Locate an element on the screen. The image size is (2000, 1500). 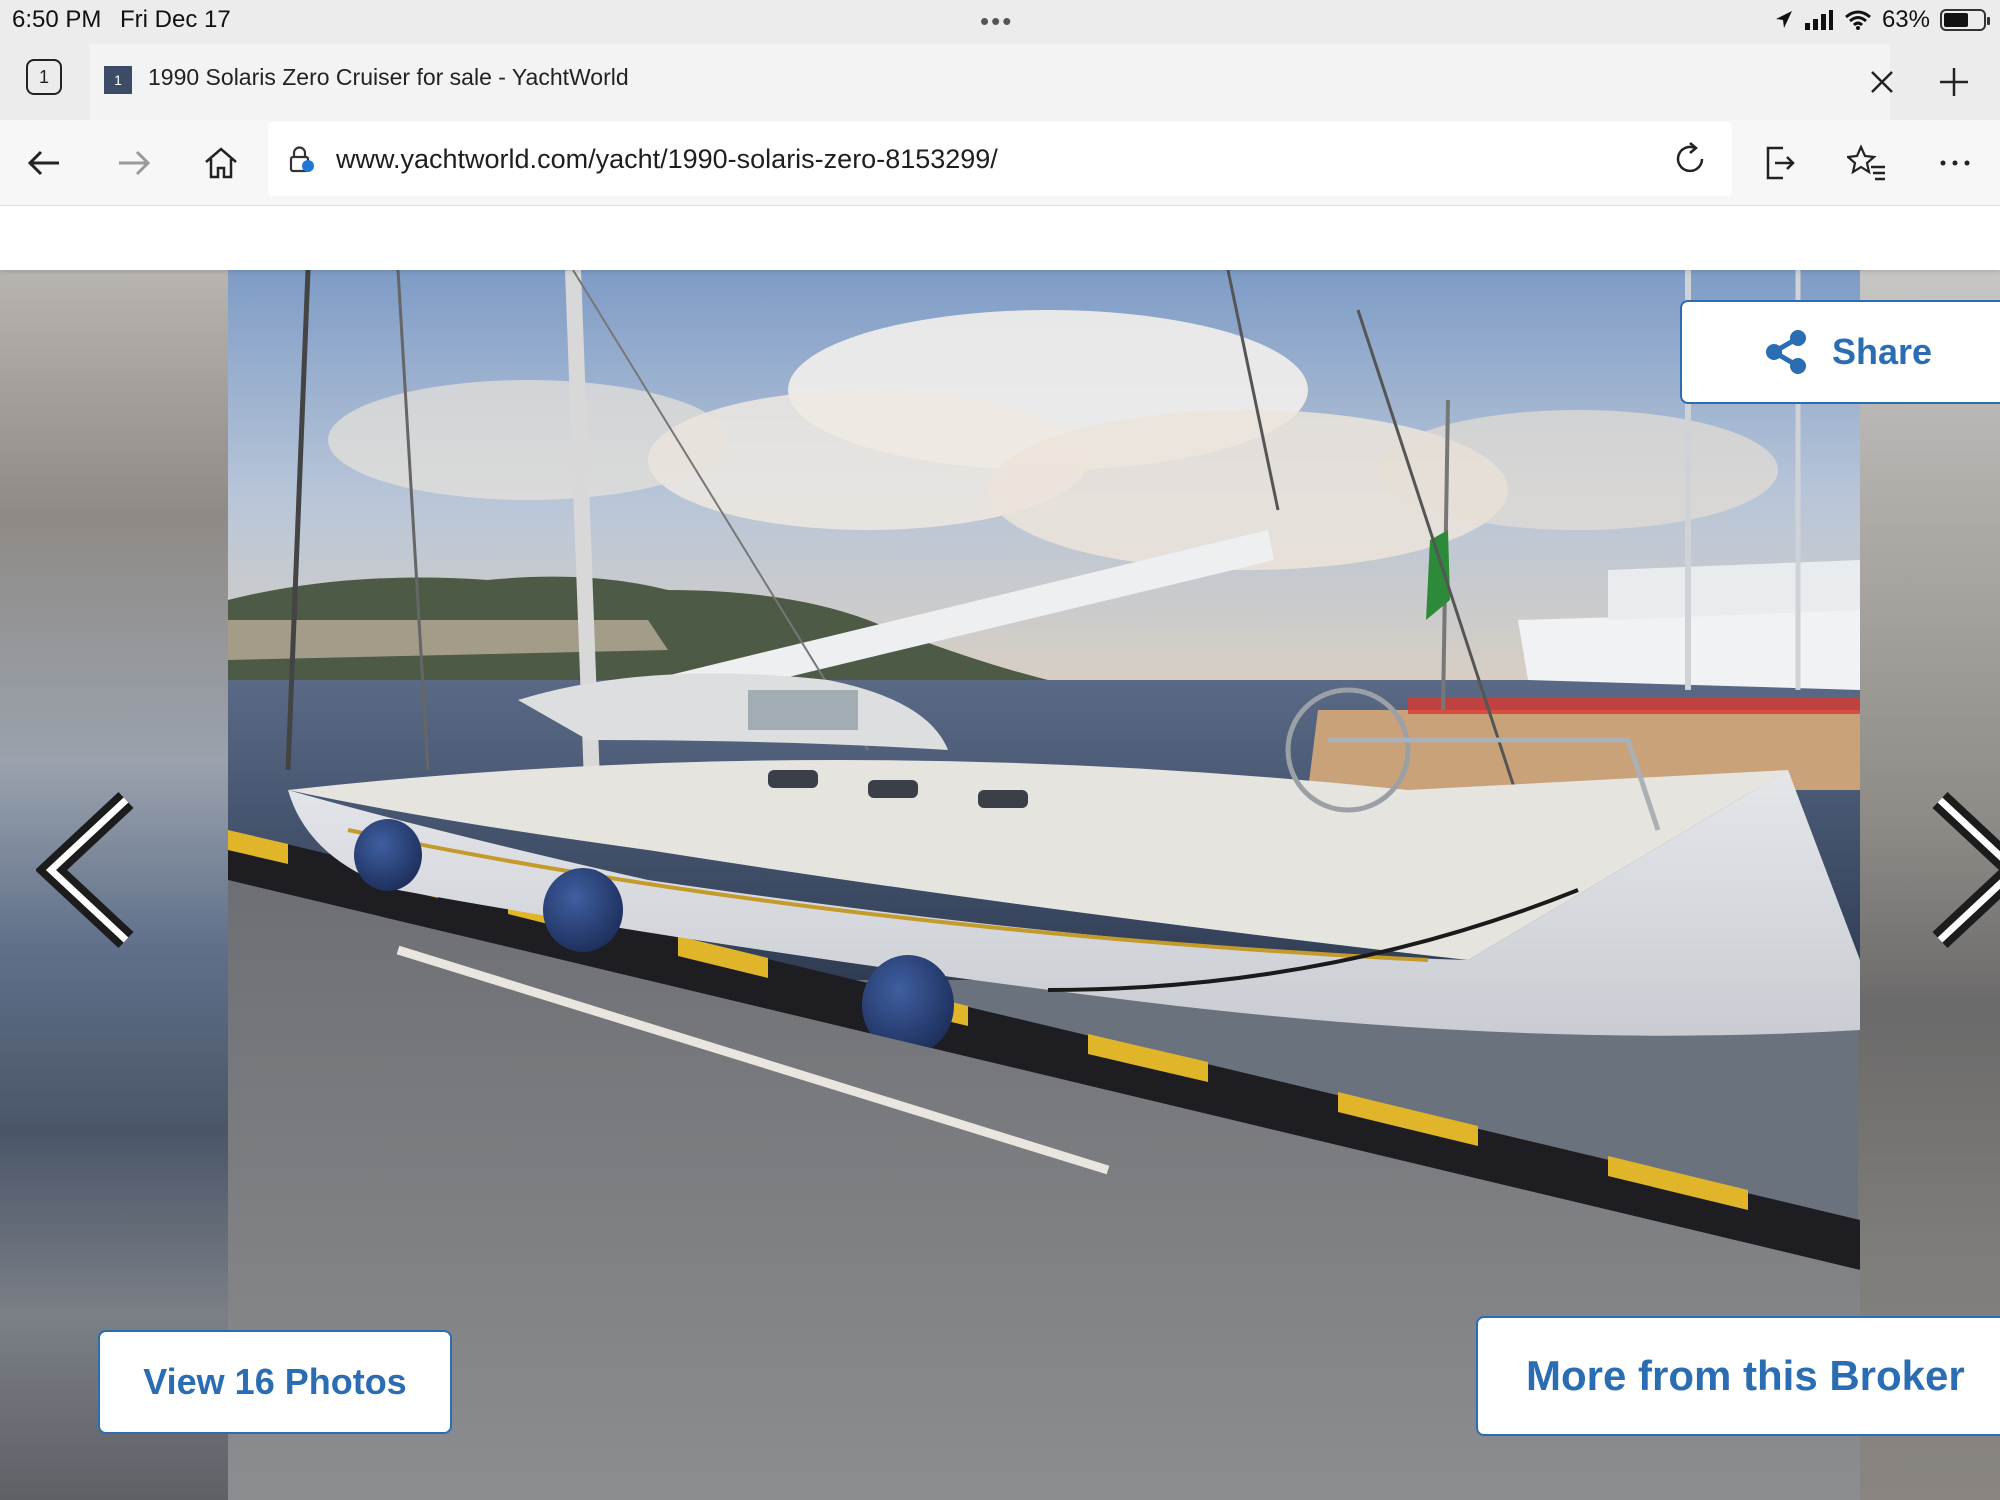
page-header is located at coordinates (1000, 238).